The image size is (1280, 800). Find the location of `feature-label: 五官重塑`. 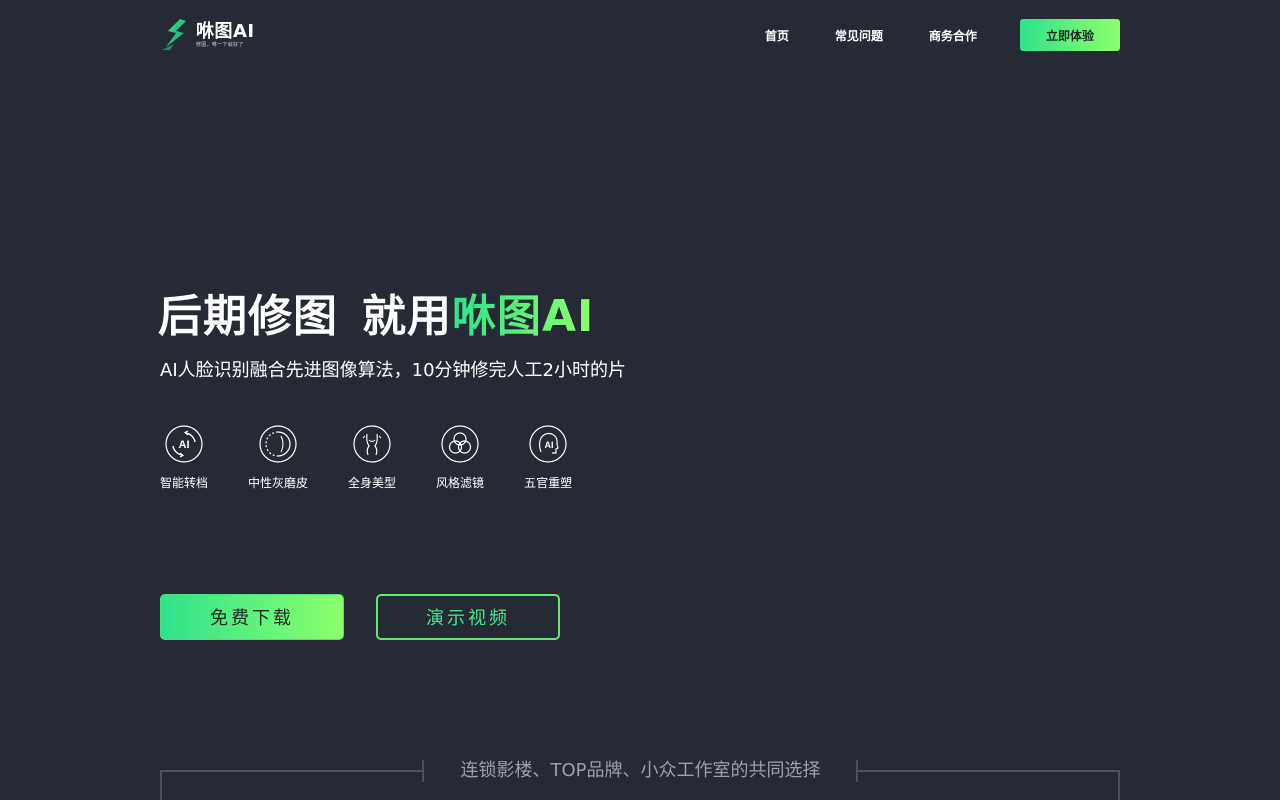

feature-label: 五官重塑 is located at coordinates (548, 483).